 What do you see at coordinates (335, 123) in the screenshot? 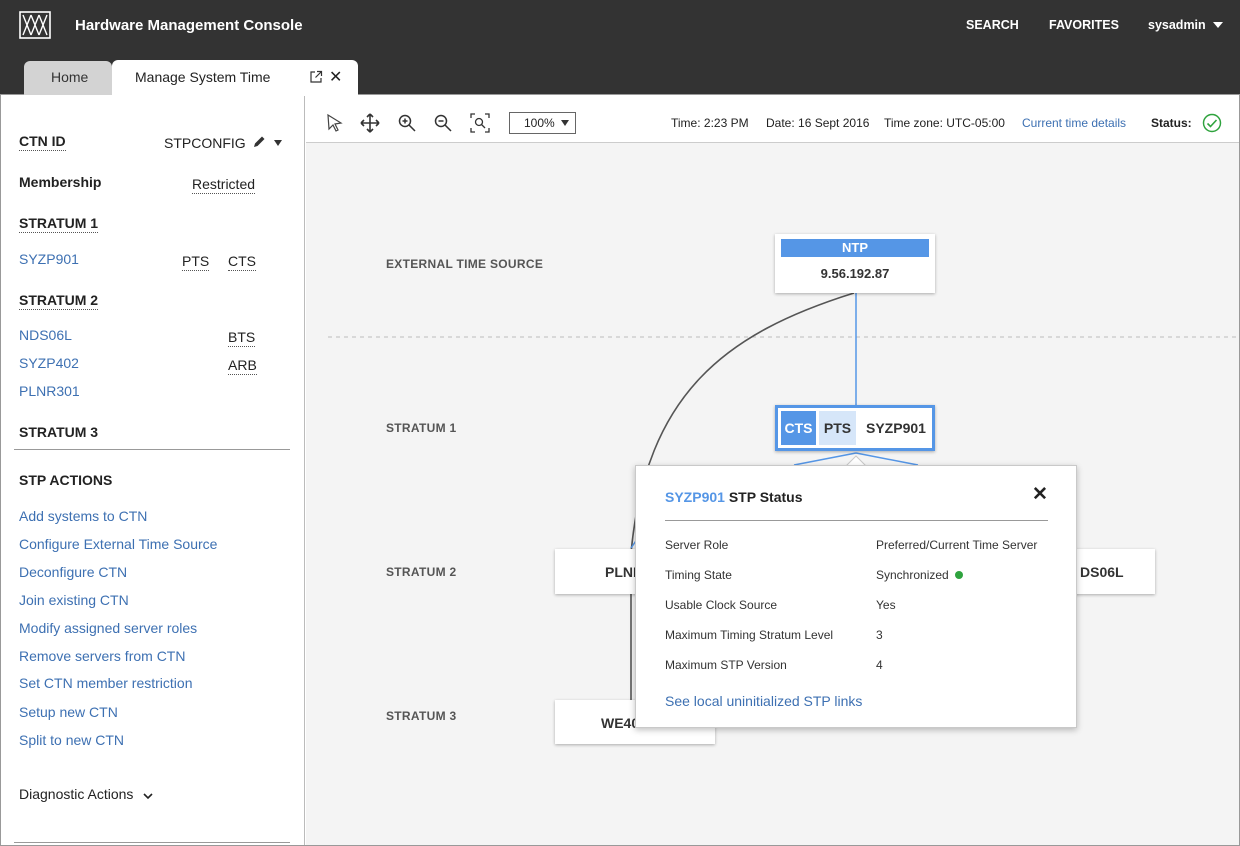
I see `pointer-icon` at bounding box center [335, 123].